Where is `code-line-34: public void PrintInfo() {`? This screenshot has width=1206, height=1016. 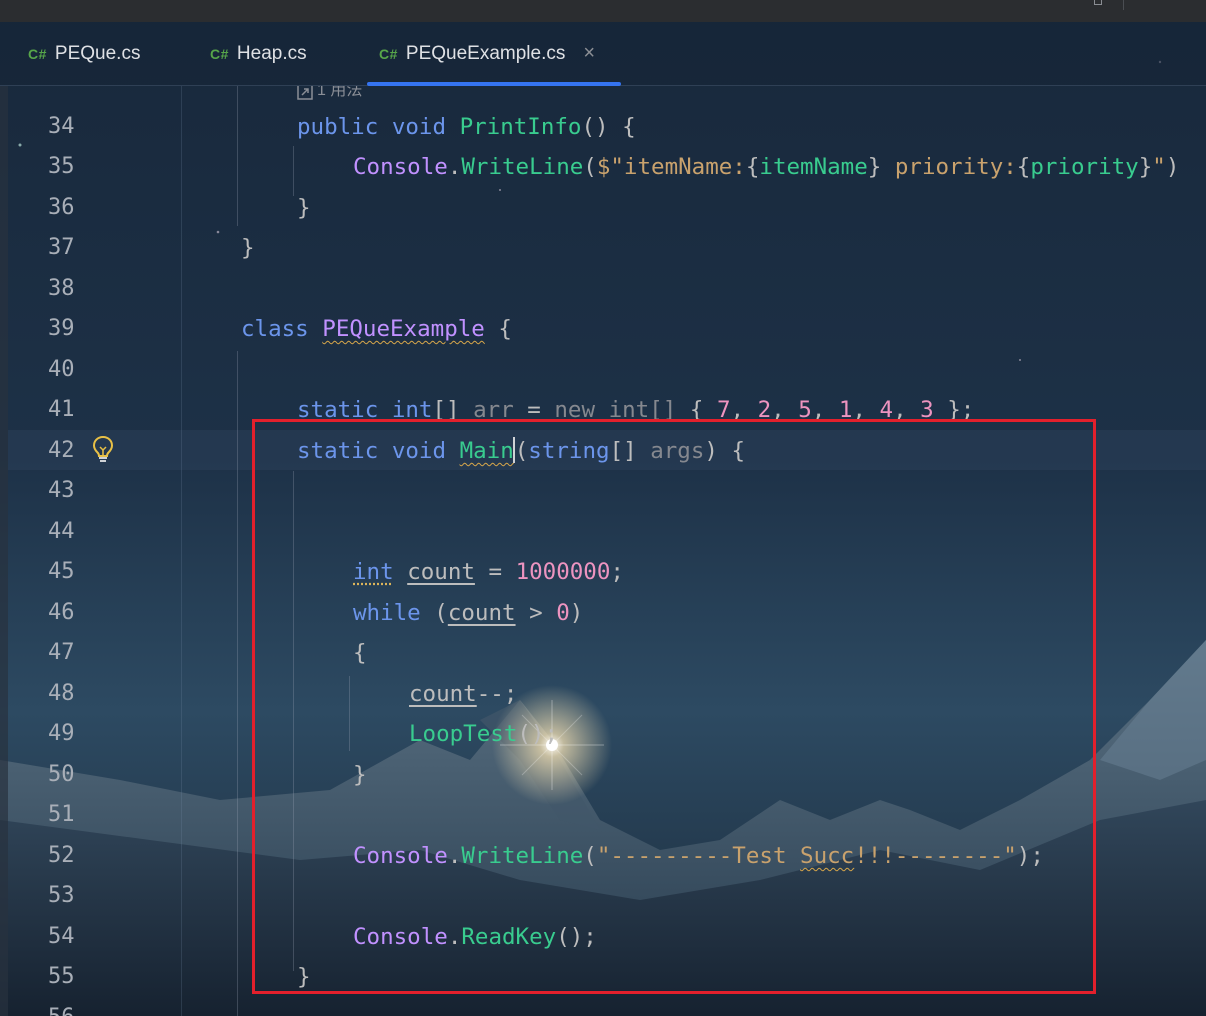
code-line-34: public void PrintInfo() { is located at coordinates (466, 127).